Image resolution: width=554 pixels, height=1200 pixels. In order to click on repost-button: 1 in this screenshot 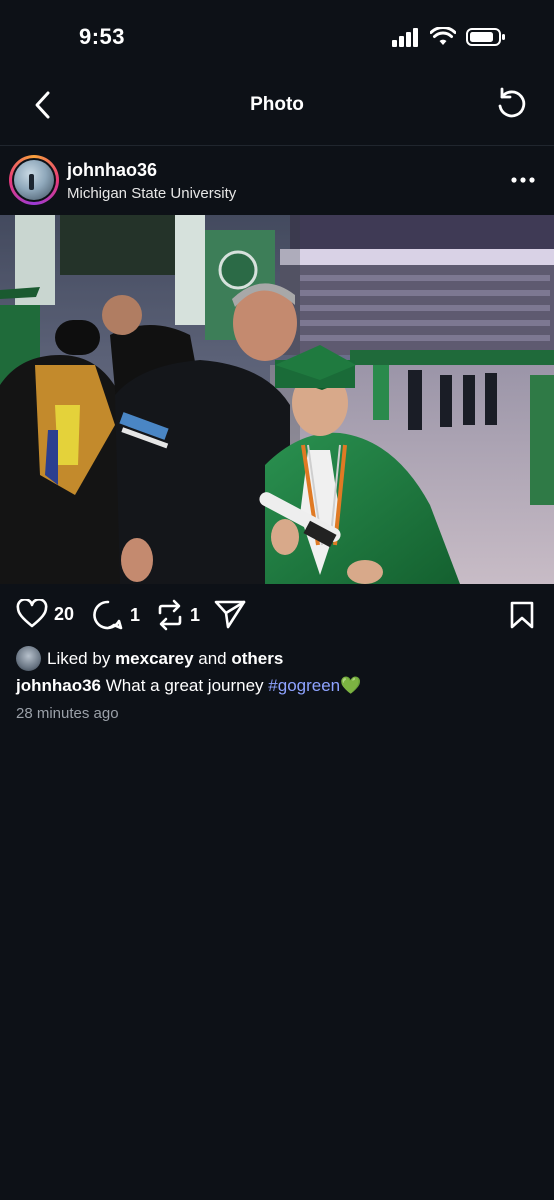, I will do `click(178, 615)`.